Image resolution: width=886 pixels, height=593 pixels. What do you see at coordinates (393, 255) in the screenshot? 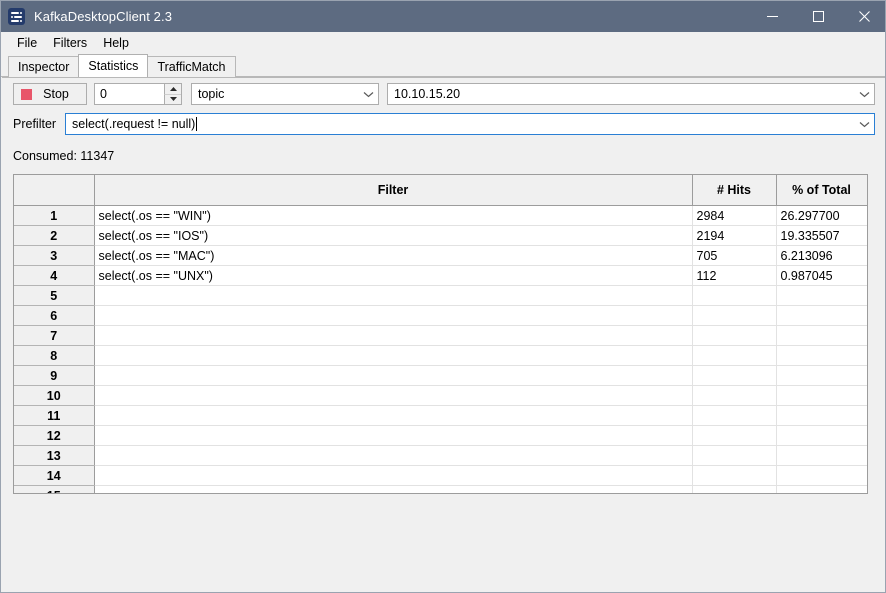
I see `cell-filter: select(.os == "MAC")` at bounding box center [393, 255].